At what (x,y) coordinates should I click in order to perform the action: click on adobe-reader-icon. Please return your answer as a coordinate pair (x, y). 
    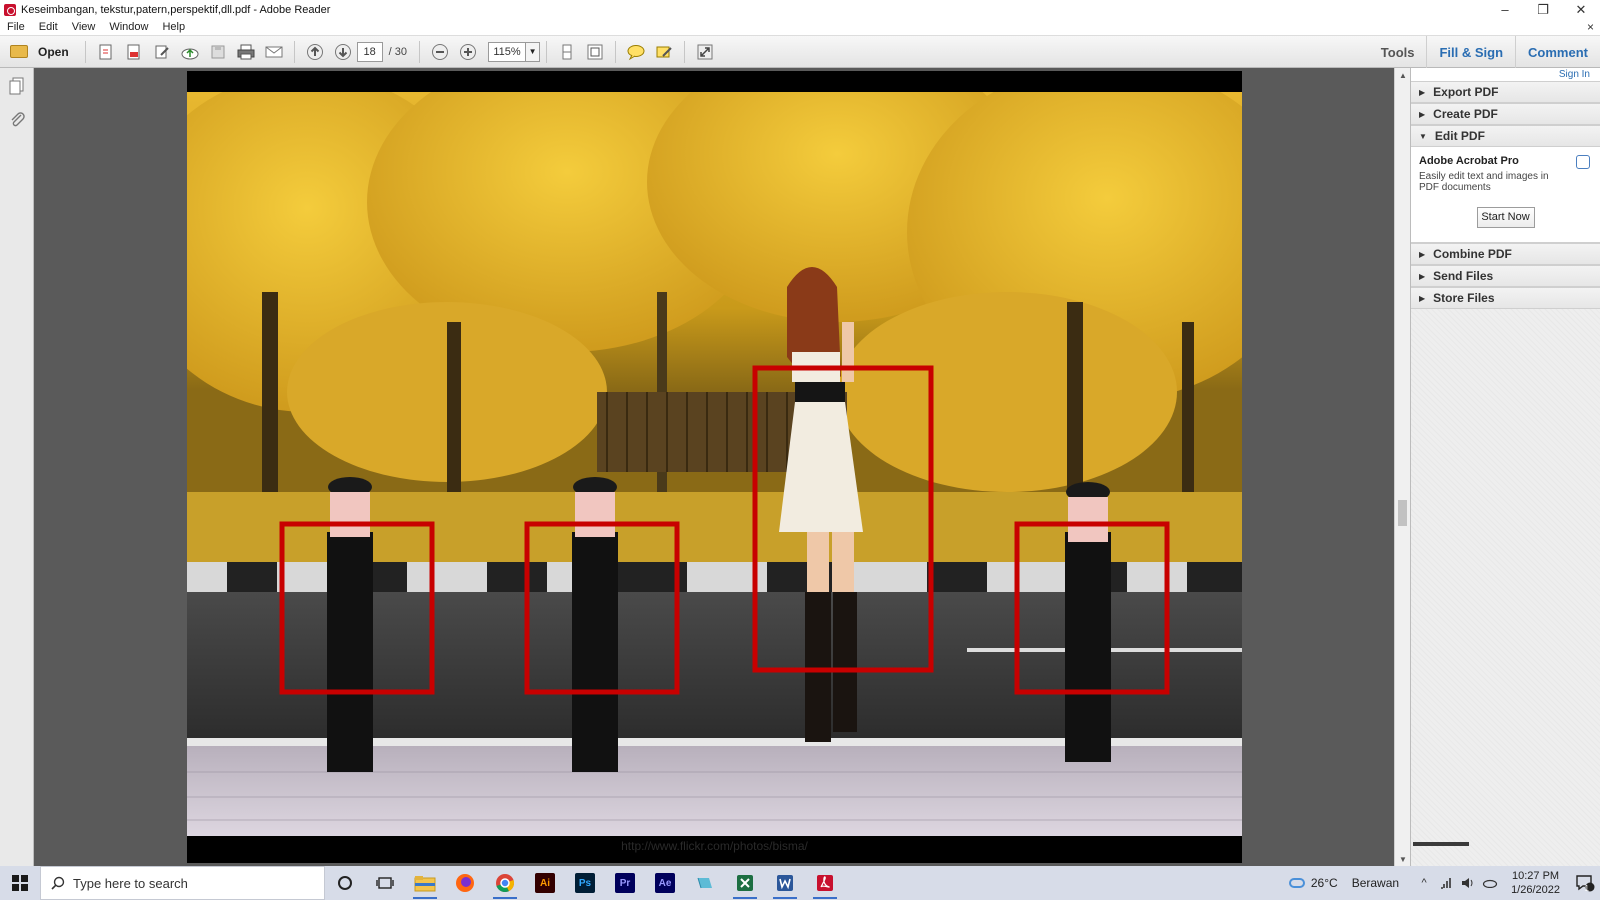
    Looking at the image, I should click on (10, 9).